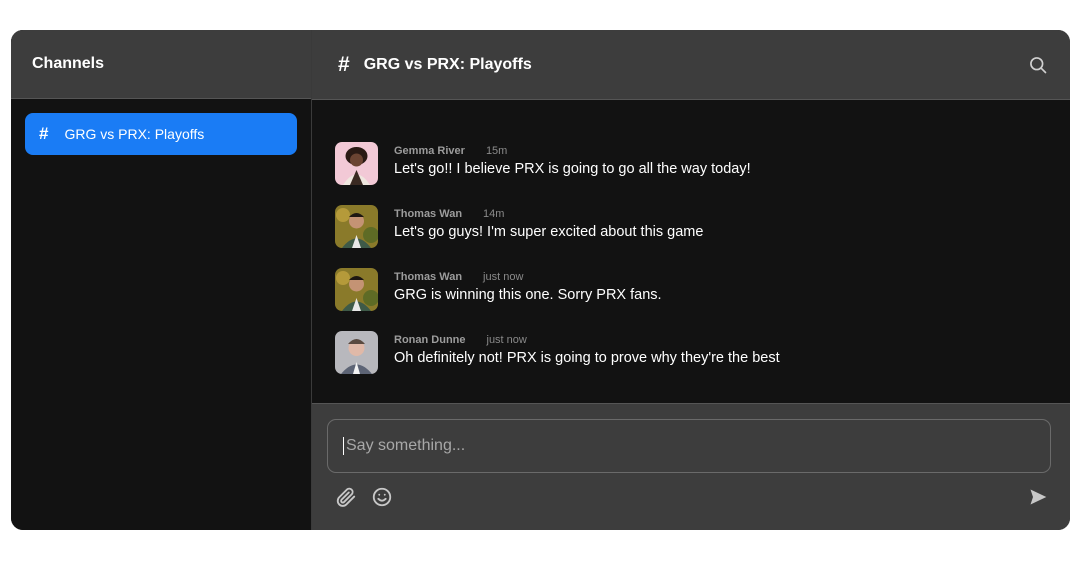  Describe the element at coordinates (697, 446) in the screenshot. I see `message-input` at that location.